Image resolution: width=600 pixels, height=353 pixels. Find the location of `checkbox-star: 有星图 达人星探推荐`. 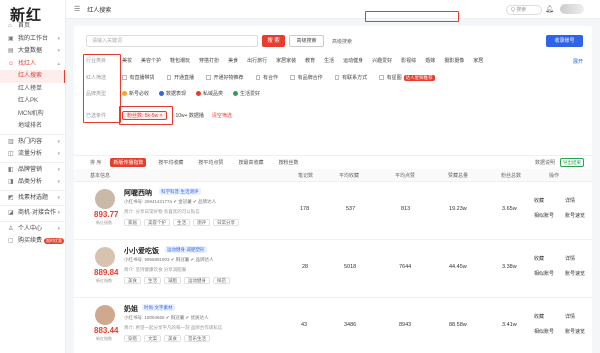

checkbox-star: 有星图 达人星探推荐 is located at coordinates (407, 77).